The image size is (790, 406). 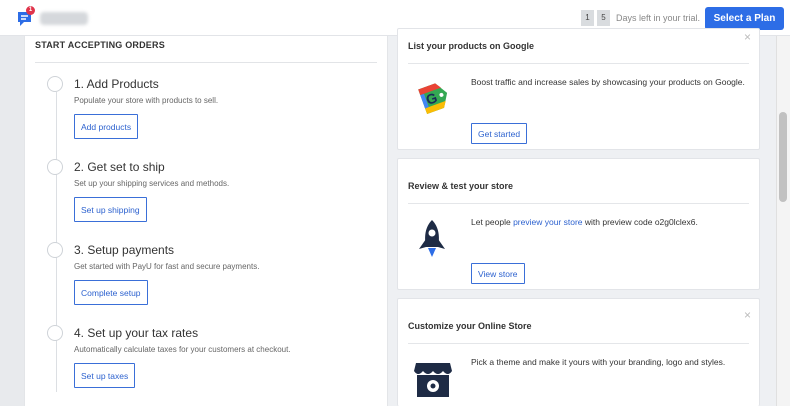 What do you see at coordinates (116, 84) in the screenshot?
I see `step-title: 1. Add Products` at bounding box center [116, 84].